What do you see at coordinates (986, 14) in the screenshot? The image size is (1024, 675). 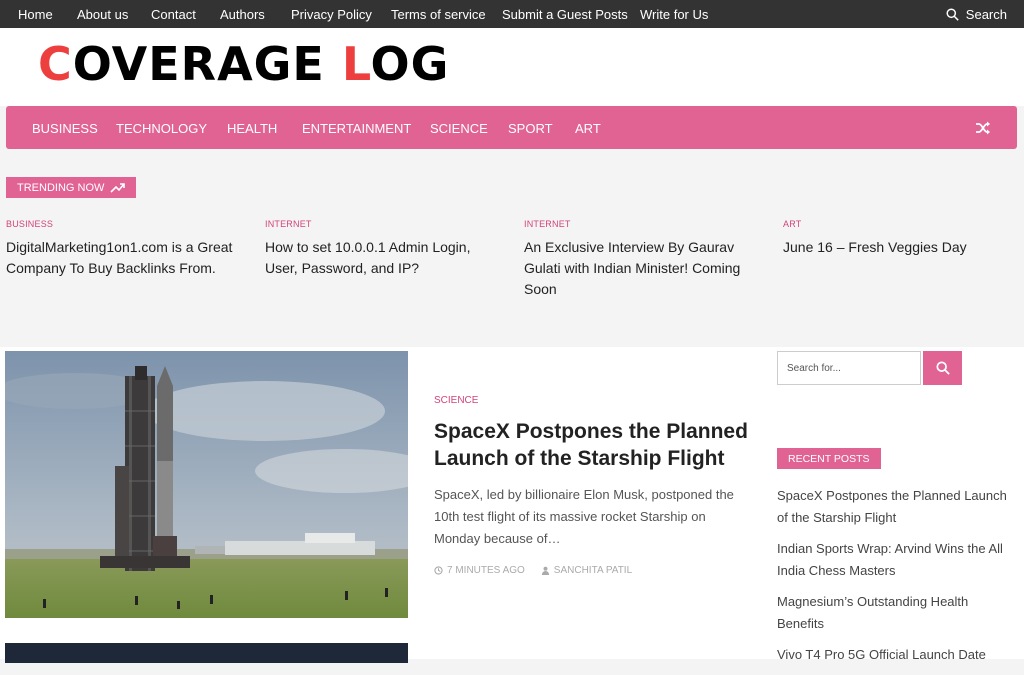 I see `top-search-label: Search` at bounding box center [986, 14].